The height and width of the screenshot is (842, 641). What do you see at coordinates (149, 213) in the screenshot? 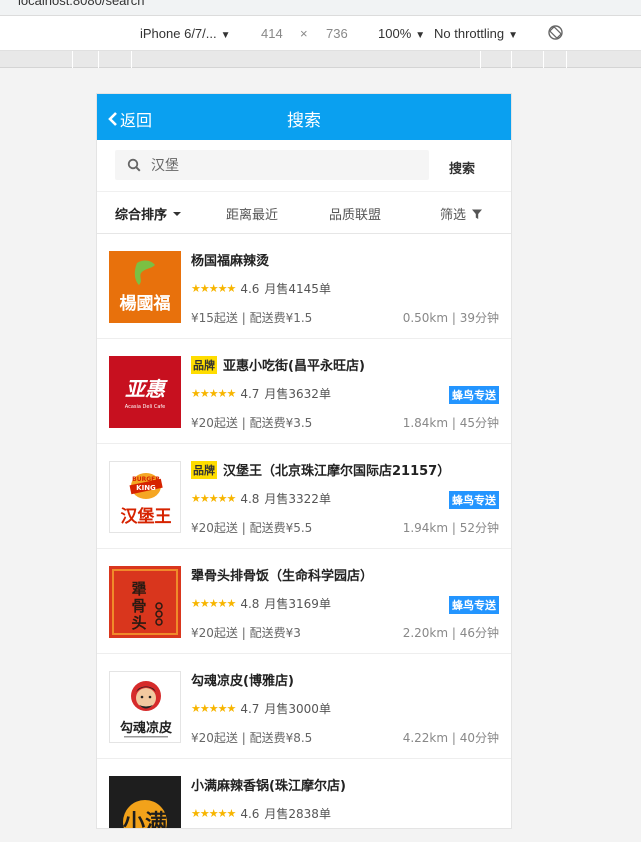
I see `sort-default: 综合排序` at bounding box center [149, 213].